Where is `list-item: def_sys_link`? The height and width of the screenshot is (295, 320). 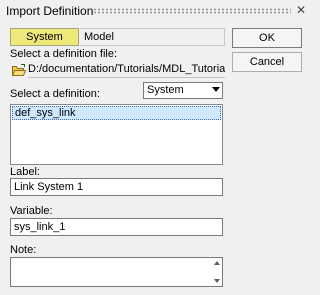 list-item: def_sys_link is located at coordinates (116, 113).